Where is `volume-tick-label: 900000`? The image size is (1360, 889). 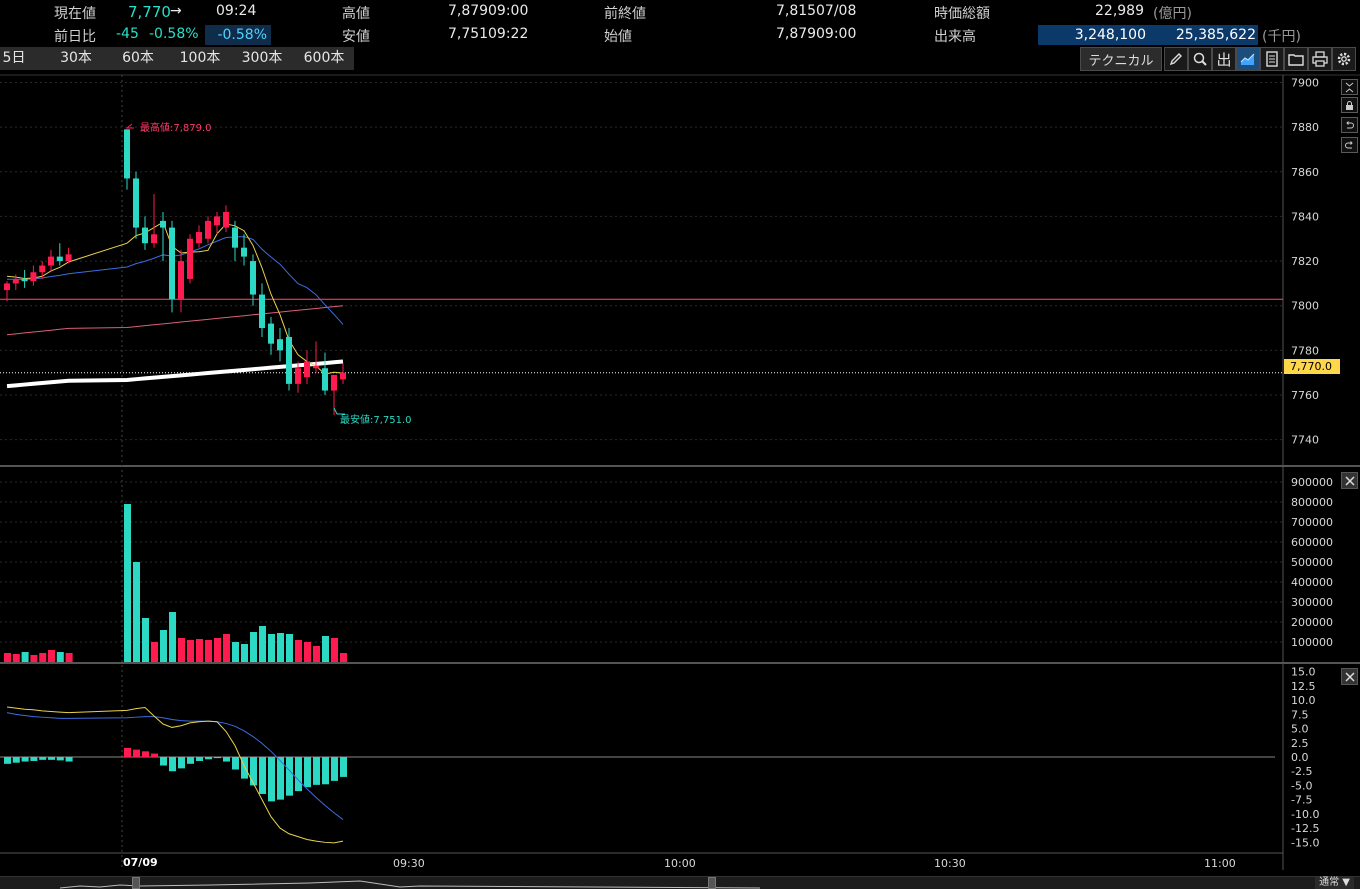
volume-tick-label: 900000 is located at coordinates (1312, 482).